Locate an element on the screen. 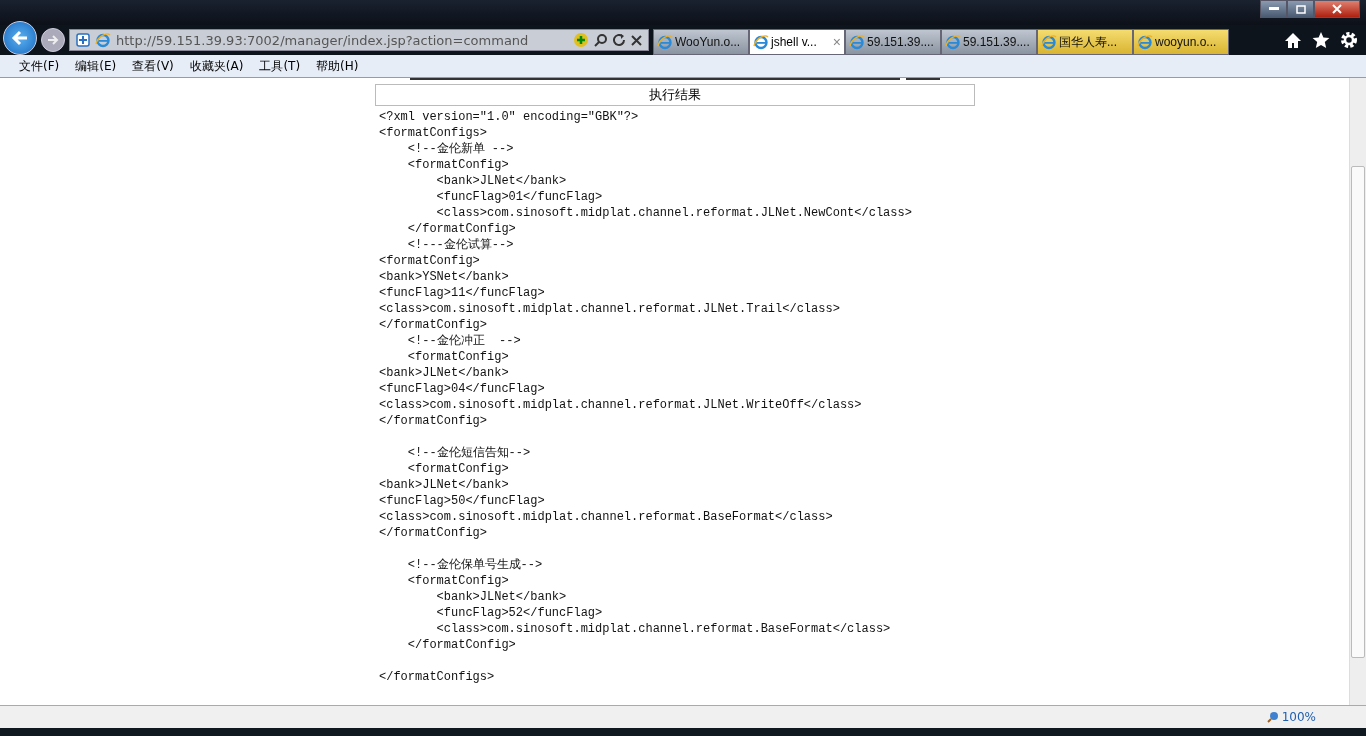 Image resolution: width=1366 pixels, height=736 pixels. plus-shield-icon is located at coordinates (83, 40).